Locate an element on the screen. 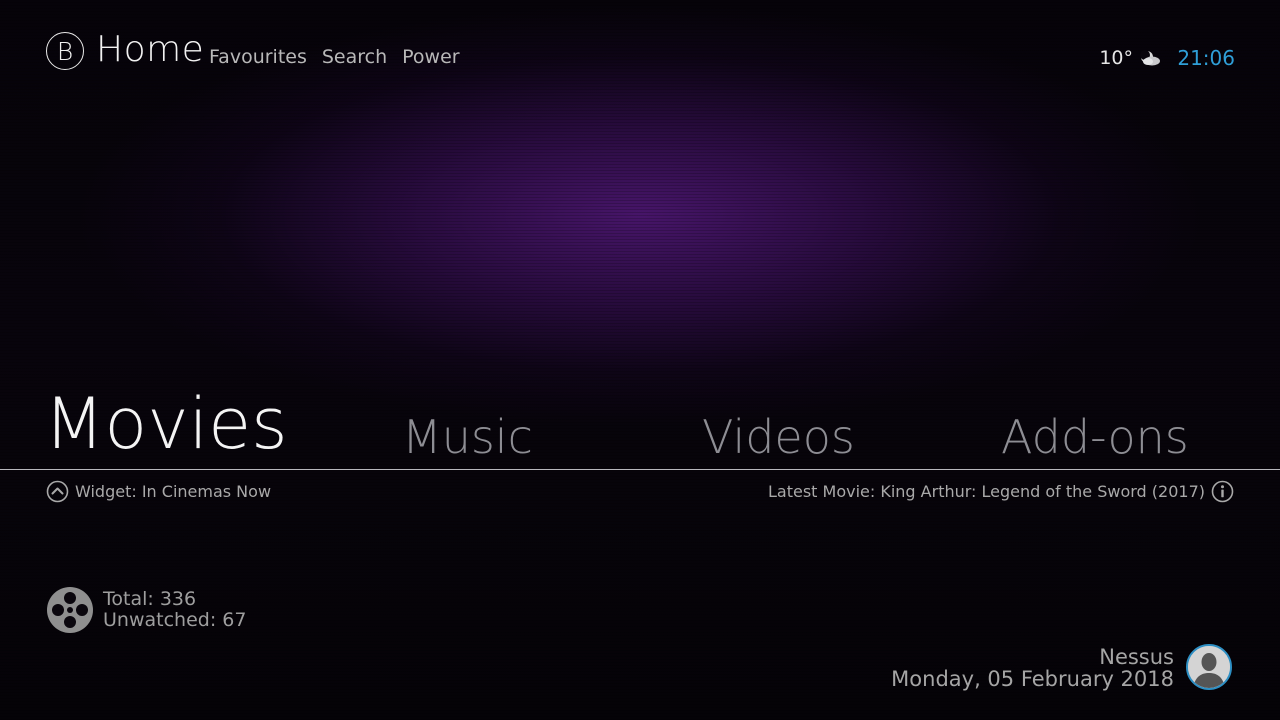 Image resolution: width=1280 pixels, height=720 pixels. stats-unwatched: Unwatched: 67 is located at coordinates (175, 620).